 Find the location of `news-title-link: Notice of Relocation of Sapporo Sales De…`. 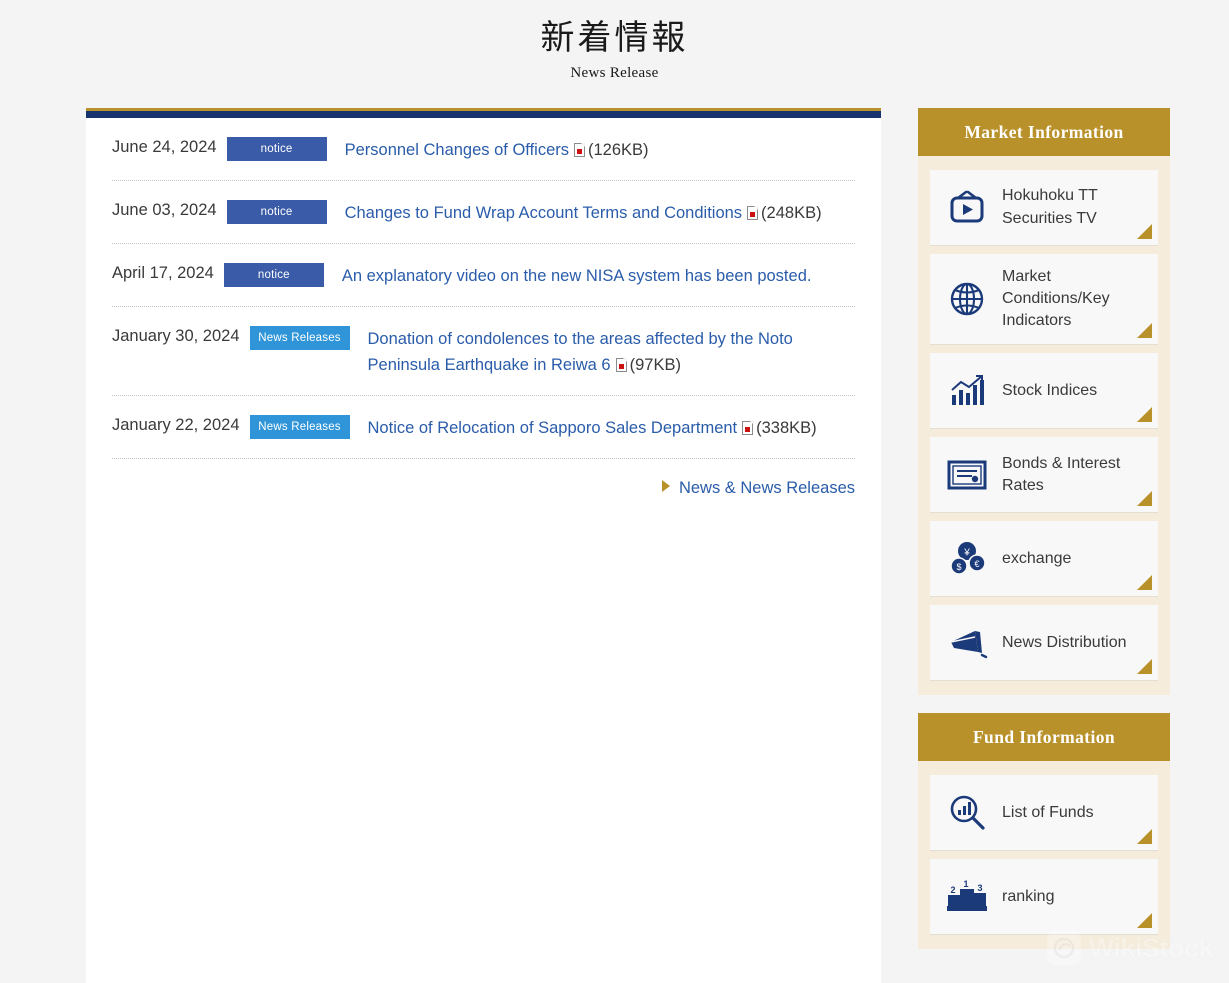

news-title-link: Notice of Relocation of Sapporo Sales De… is located at coordinates (602, 427).